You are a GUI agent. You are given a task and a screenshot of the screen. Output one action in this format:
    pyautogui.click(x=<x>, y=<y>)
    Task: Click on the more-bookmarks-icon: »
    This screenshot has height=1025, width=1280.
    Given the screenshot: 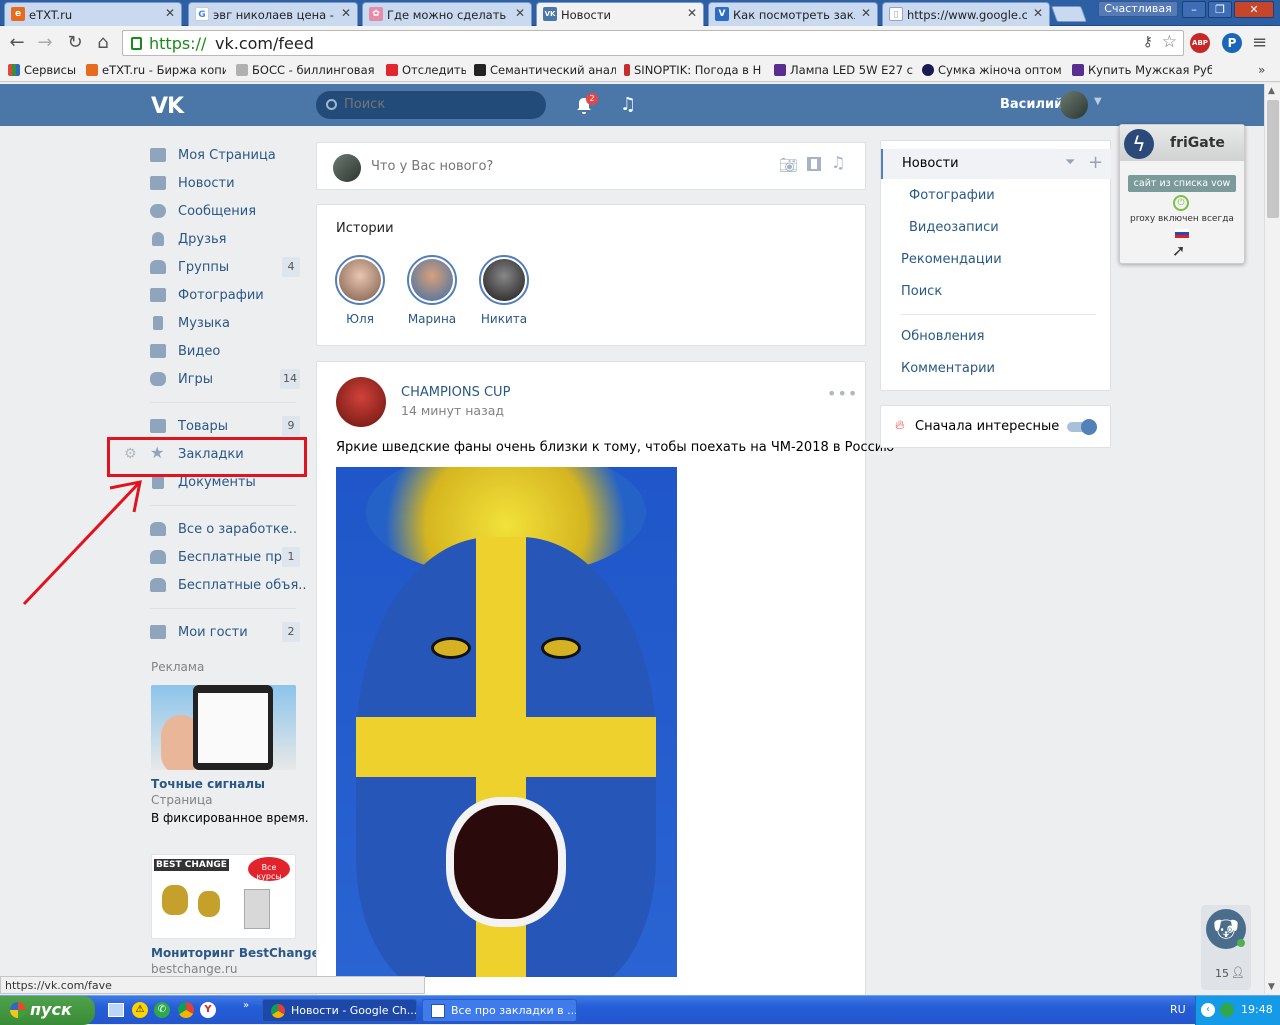 What is the action you would take?
    pyautogui.click(x=1261, y=70)
    